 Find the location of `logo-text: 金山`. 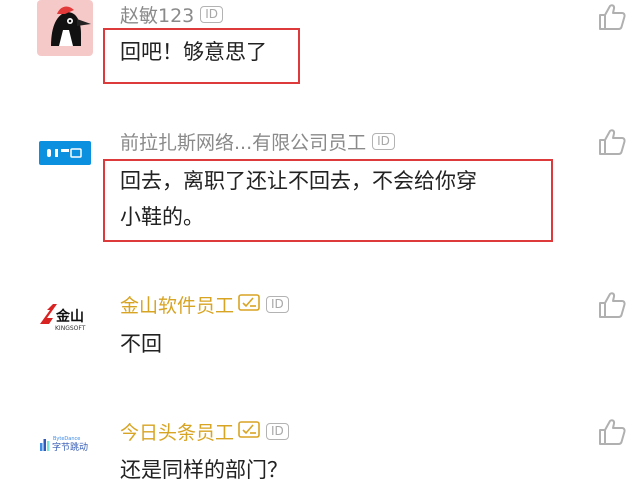

logo-text: 金山 is located at coordinates (69, 316).